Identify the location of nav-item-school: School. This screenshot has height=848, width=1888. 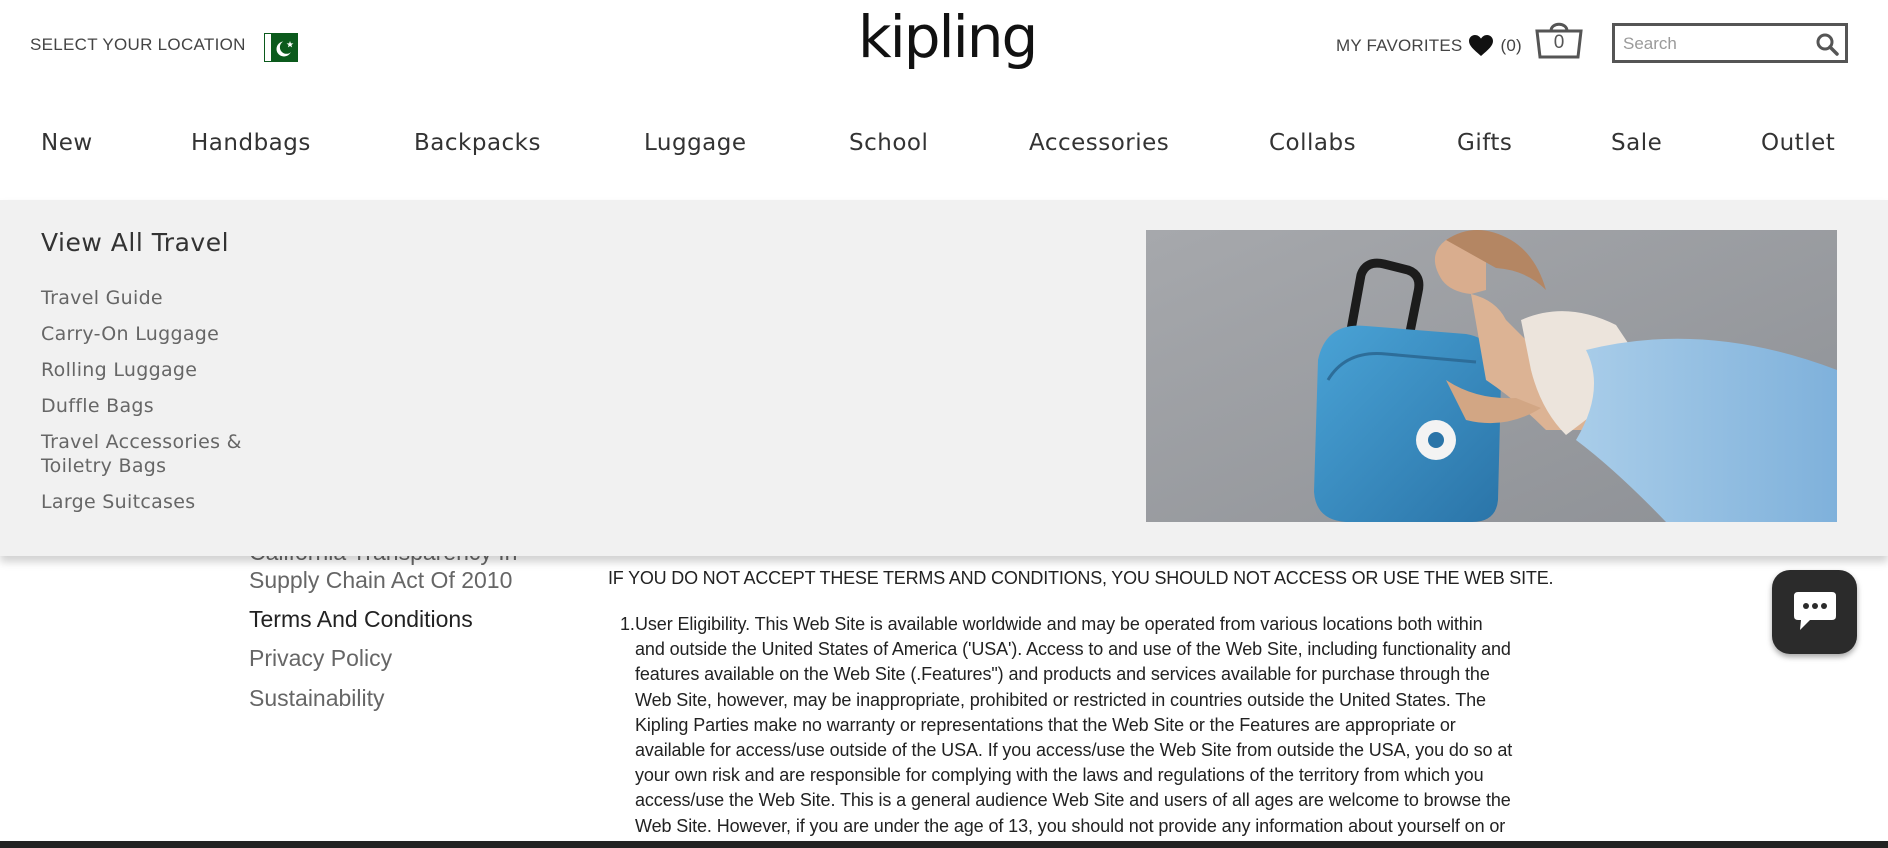
(888, 143).